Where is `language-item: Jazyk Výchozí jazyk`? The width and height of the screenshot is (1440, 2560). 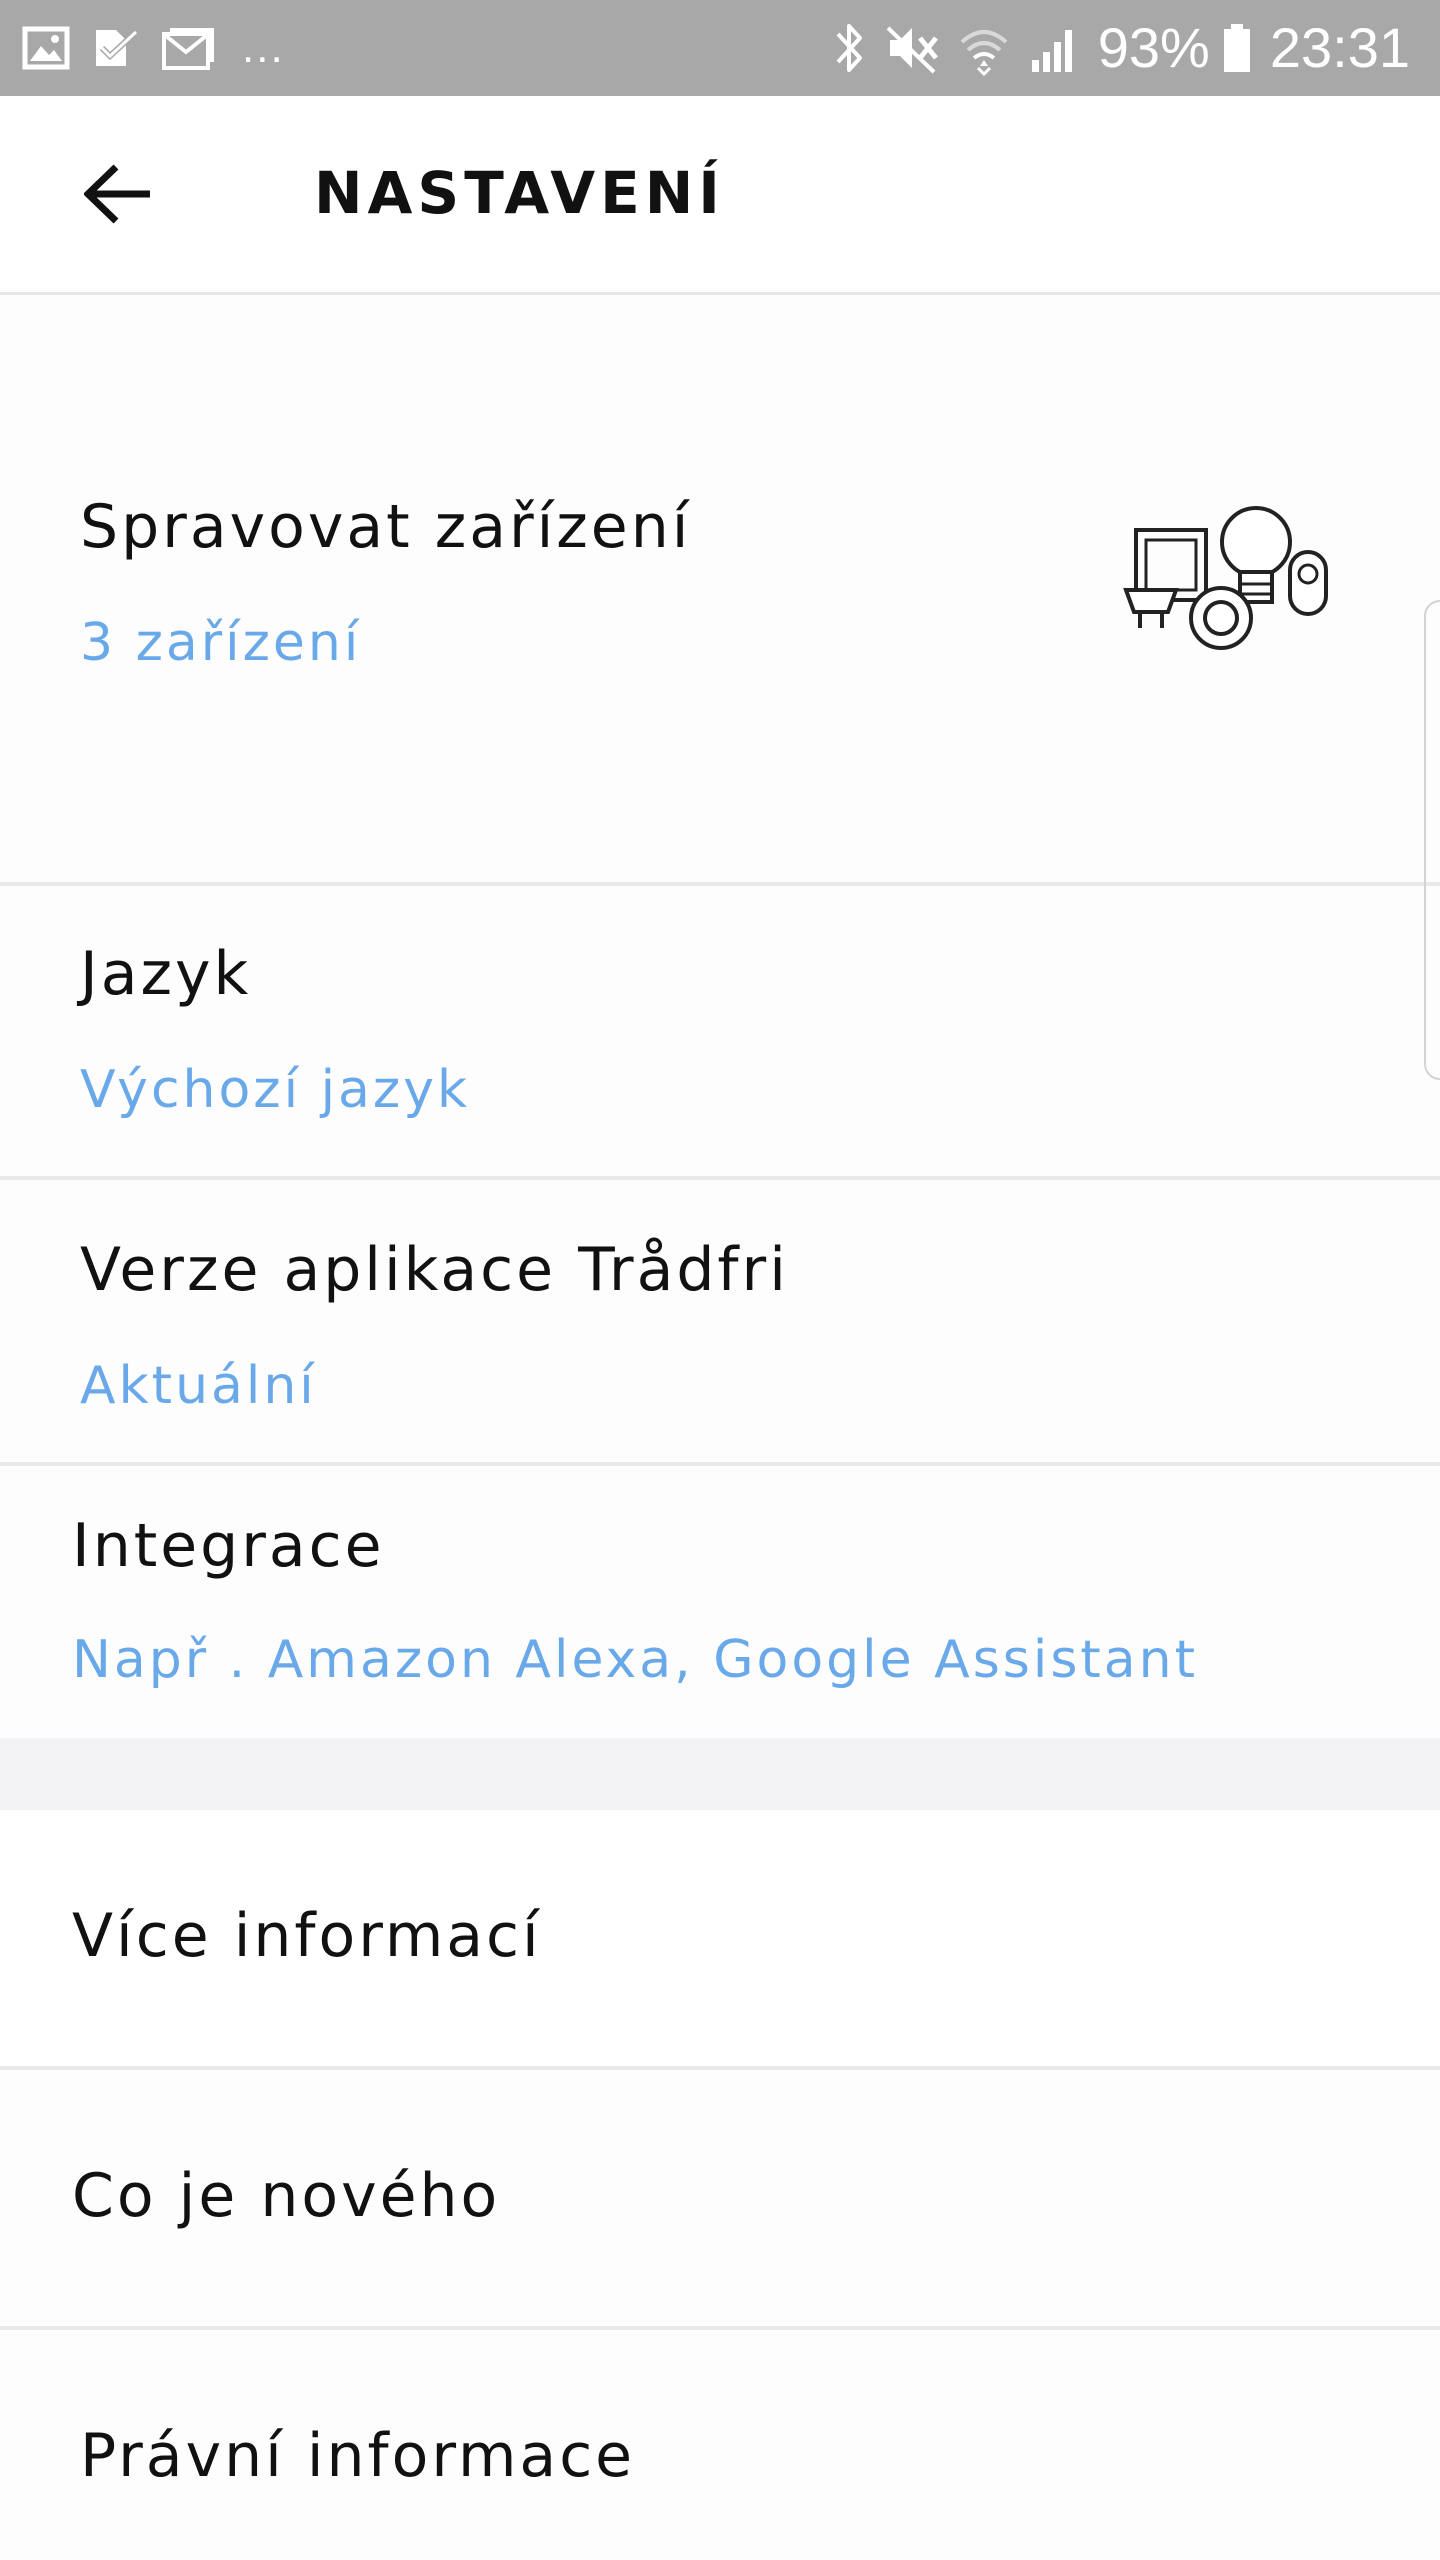 language-item: Jazyk Výchozí jazyk is located at coordinates (720, 1031).